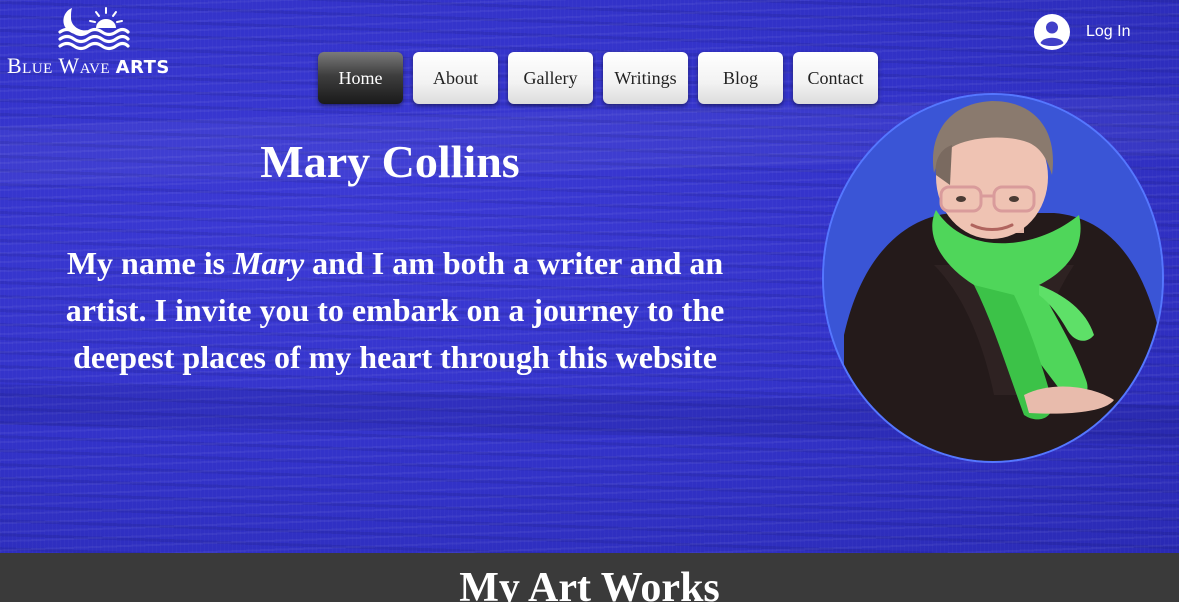  Describe the element at coordinates (740, 78) in the screenshot. I see `nav-blog-button: Blog` at that location.